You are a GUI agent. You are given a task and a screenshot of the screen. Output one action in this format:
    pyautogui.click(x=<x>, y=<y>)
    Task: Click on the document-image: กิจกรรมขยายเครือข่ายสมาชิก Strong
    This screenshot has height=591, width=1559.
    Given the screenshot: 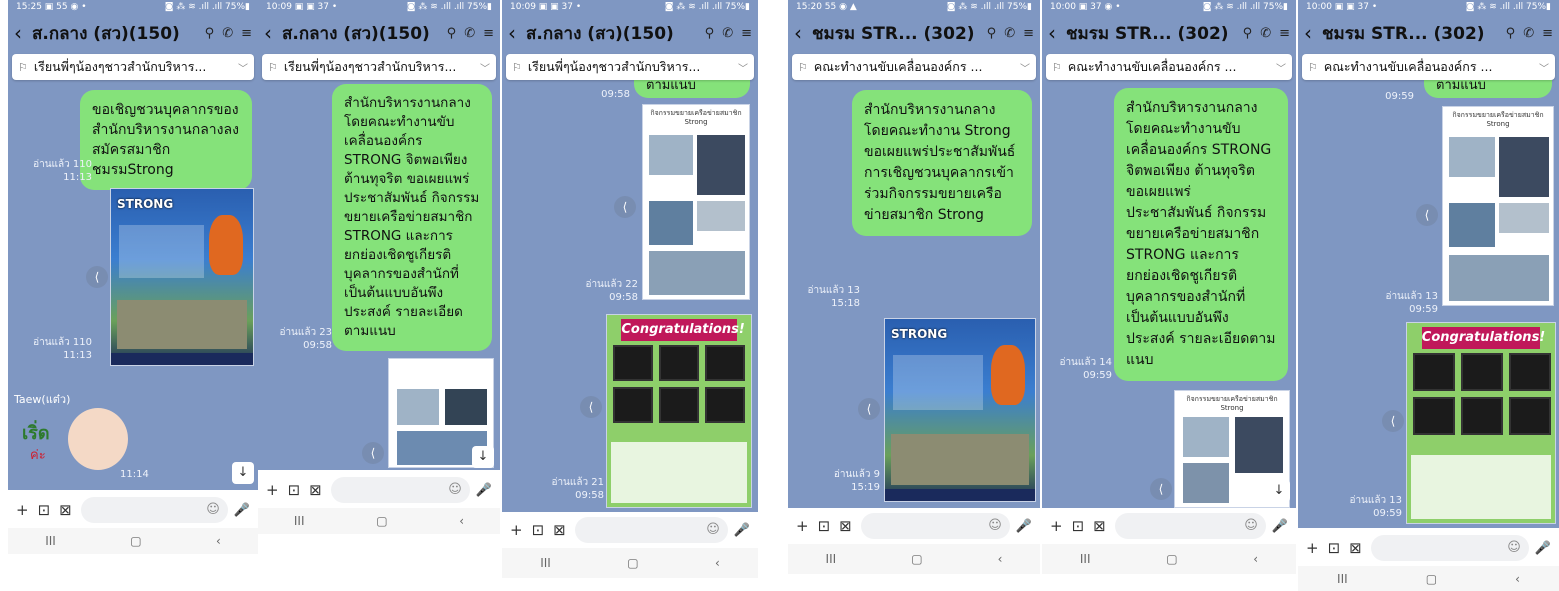 What is the action you would take?
    pyautogui.click(x=696, y=202)
    